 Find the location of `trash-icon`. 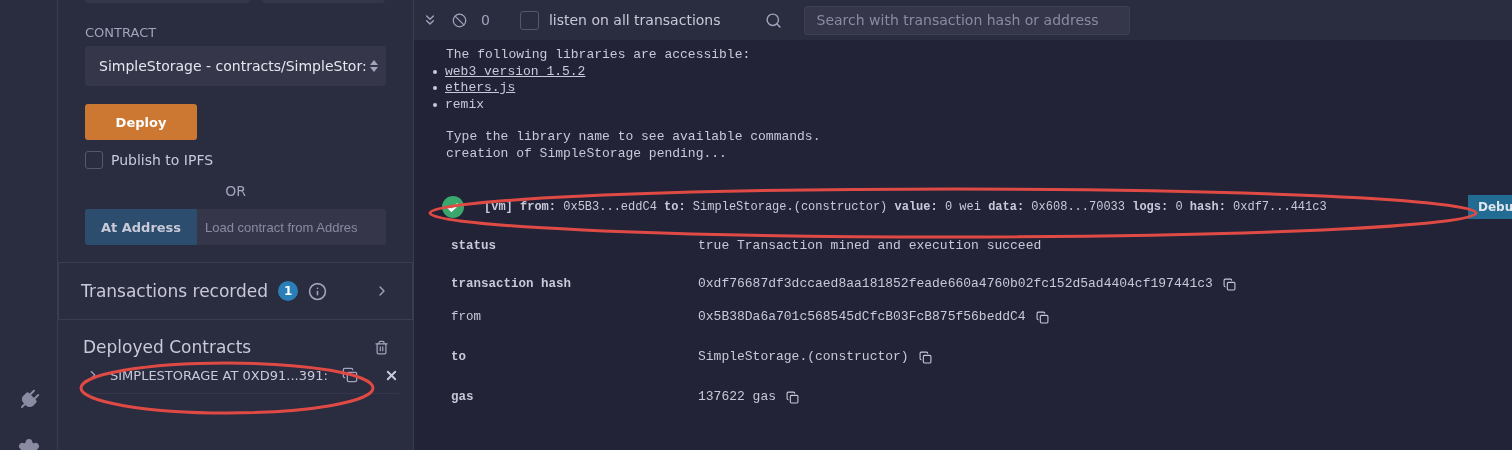

trash-icon is located at coordinates (381, 347).